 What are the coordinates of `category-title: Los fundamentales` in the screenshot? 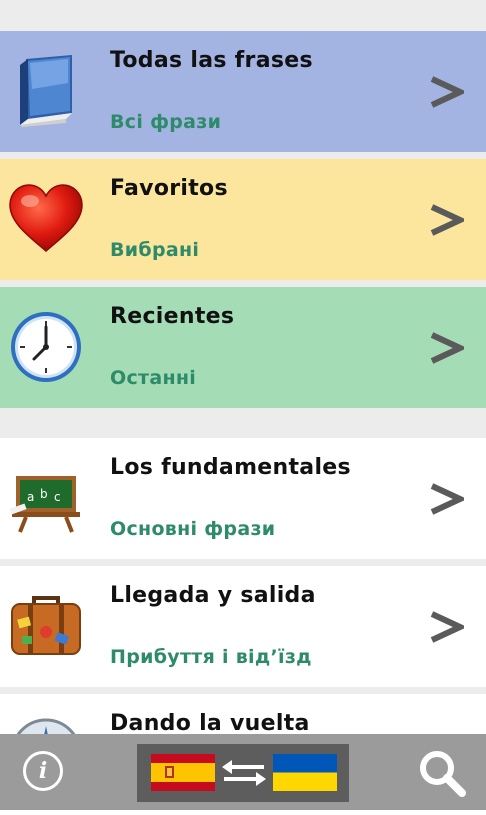 It's located at (230, 467).